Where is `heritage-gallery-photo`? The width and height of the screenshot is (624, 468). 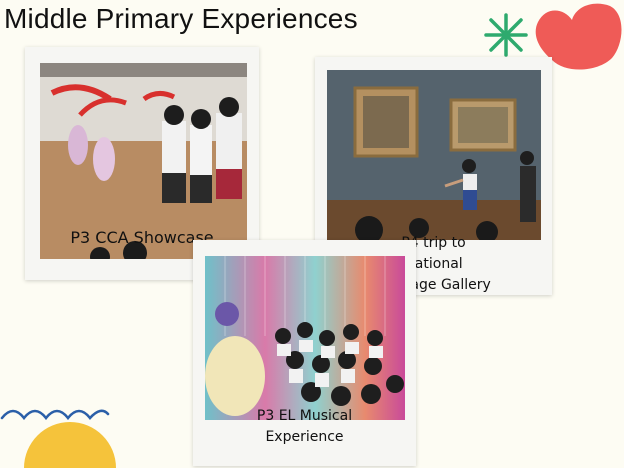
heritage-gallery-photo is located at coordinates (434, 155).